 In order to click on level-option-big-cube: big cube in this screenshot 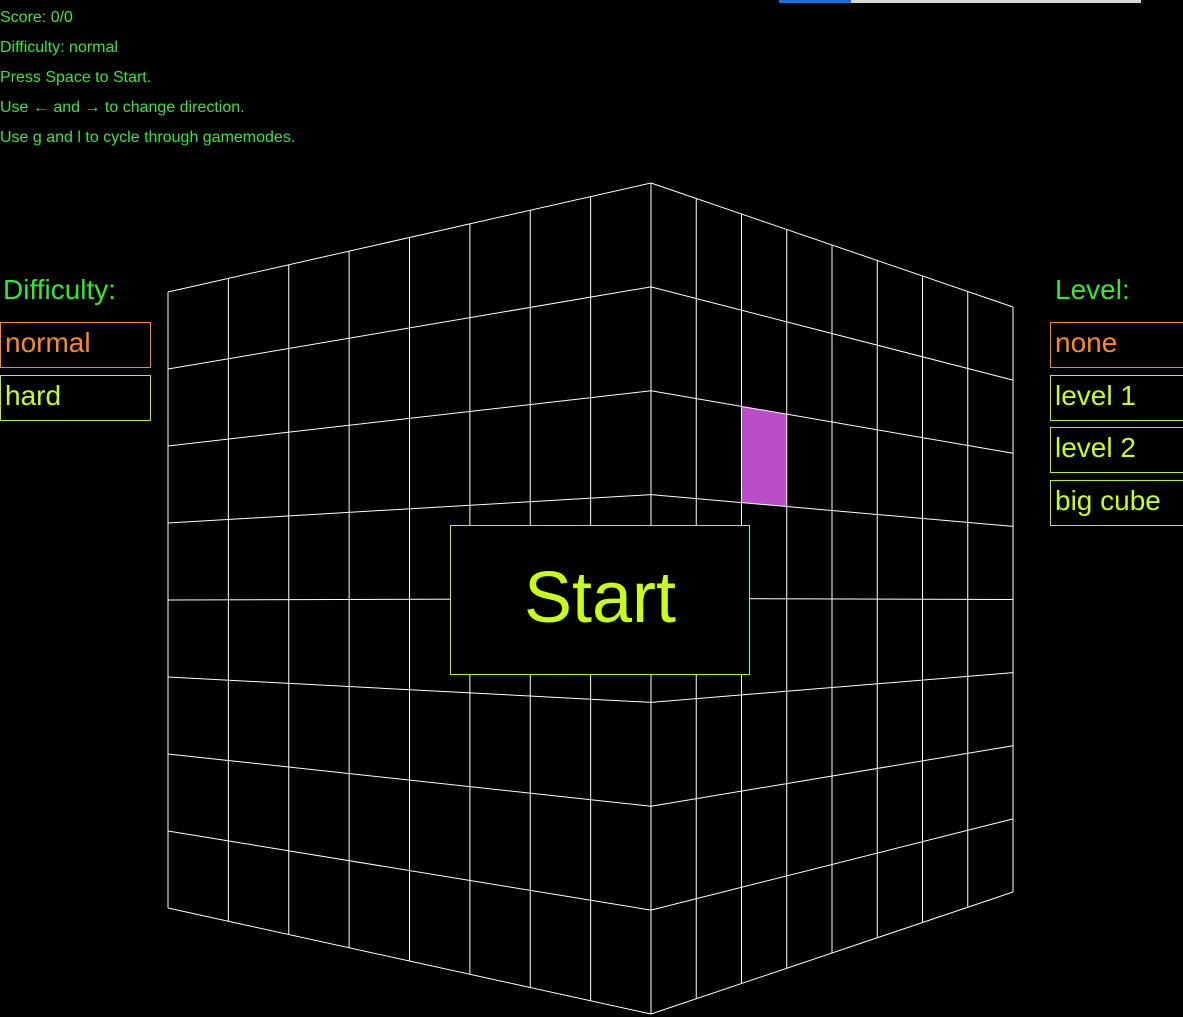, I will do `click(1116, 503)`.